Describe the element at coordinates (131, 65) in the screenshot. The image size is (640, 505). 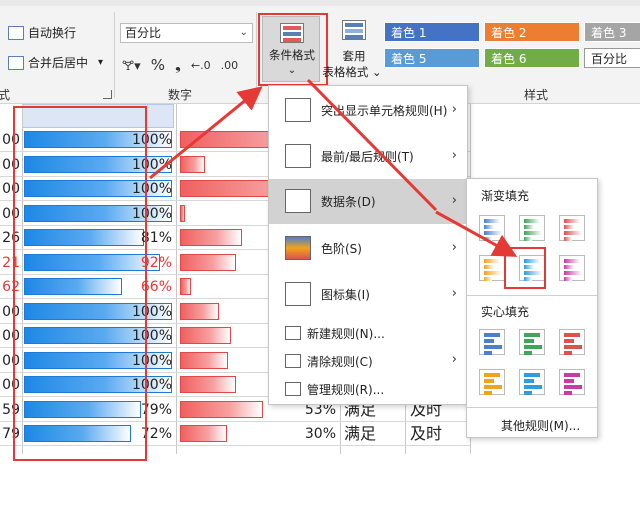
I see `accounting-format-icon: 🝖▾` at that location.